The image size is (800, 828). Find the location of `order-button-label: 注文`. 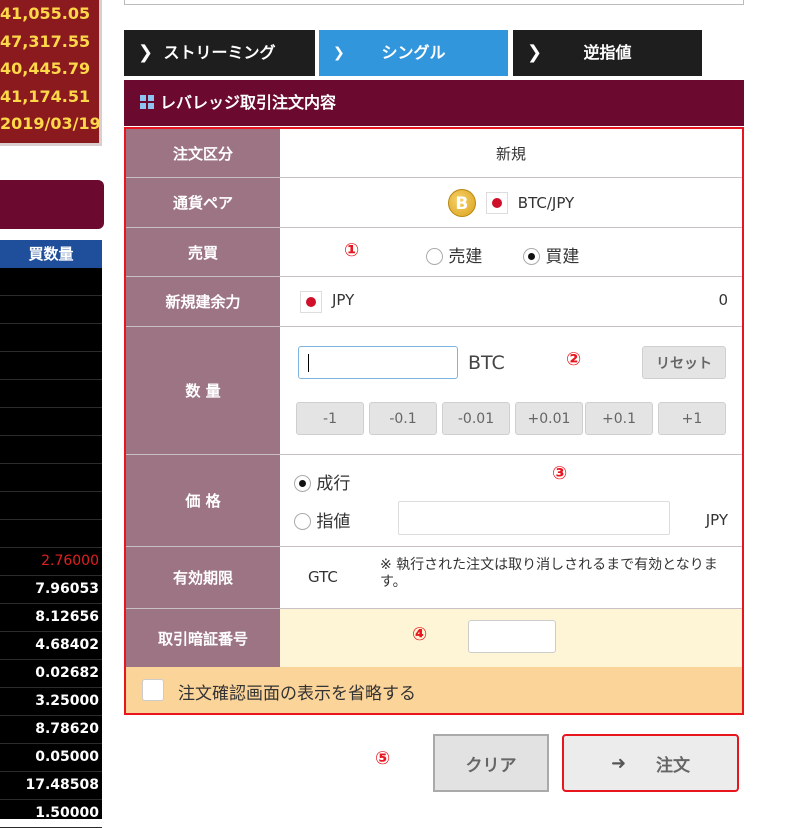

order-button-label: 注文 is located at coordinates (673, 765).